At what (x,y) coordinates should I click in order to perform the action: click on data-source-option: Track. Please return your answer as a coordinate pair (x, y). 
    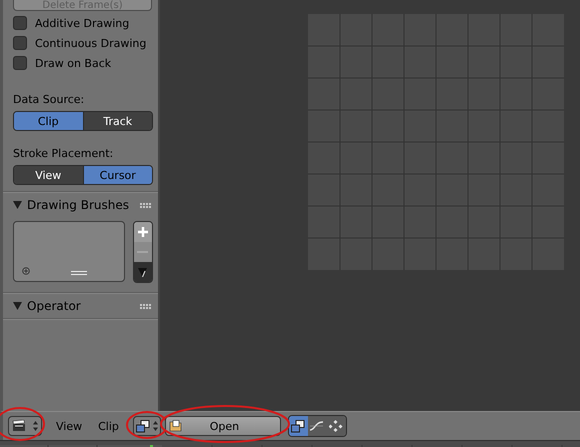
    Looking at the image, I should click on (117, 121).